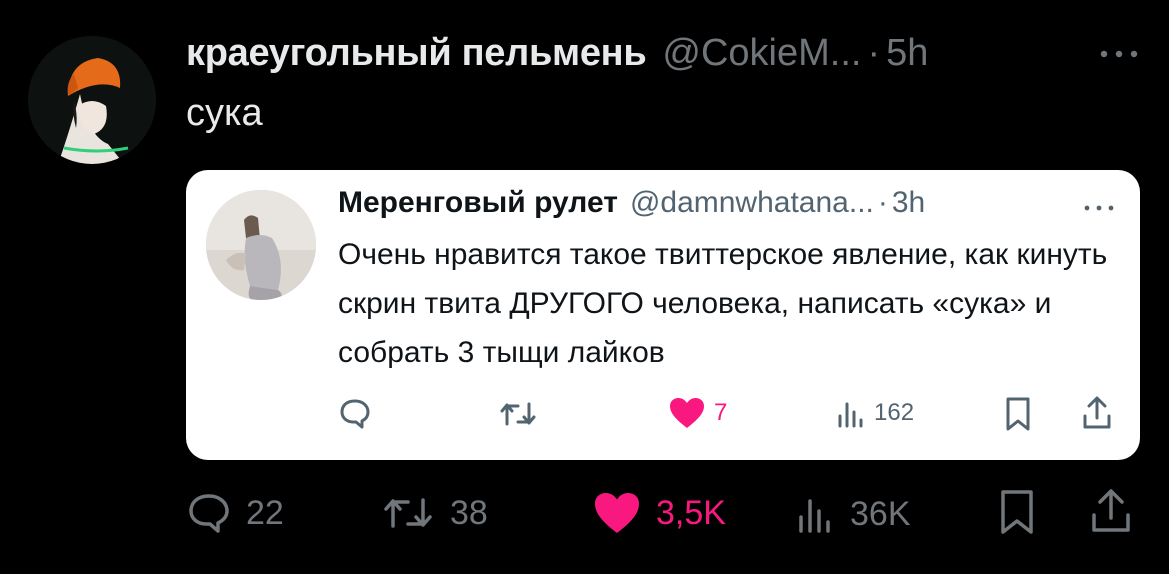  I want to click on quoted-views-count: 162, so click(894, 412).